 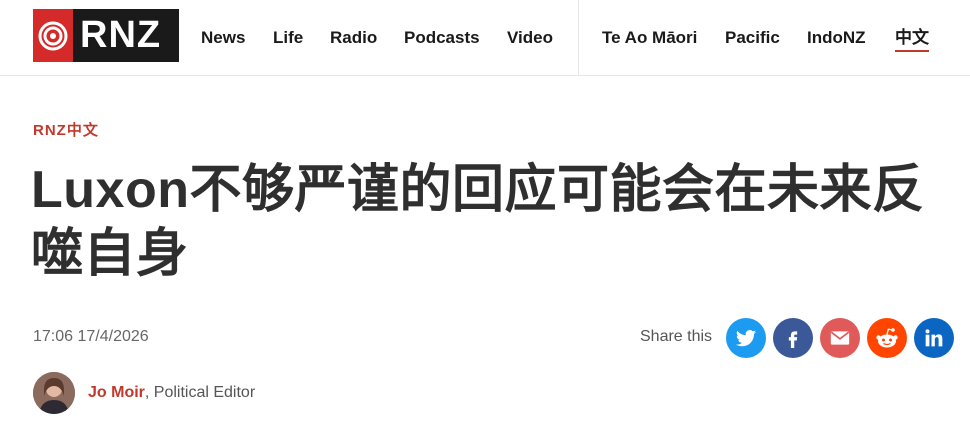 I want to click on author-role: , Political Editor, so click(x=200, y=392).